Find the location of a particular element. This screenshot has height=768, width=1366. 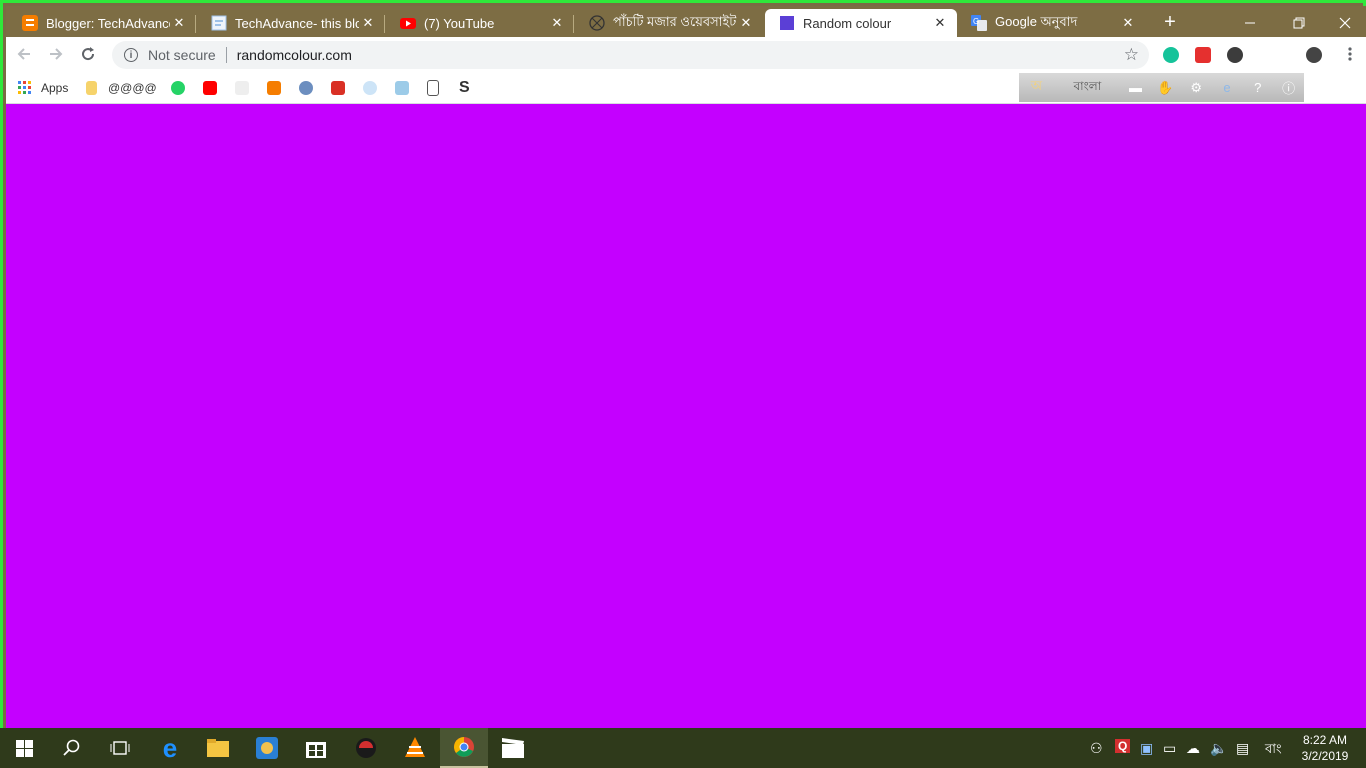

bookmark-blogger is located at coordinates (274, 88).